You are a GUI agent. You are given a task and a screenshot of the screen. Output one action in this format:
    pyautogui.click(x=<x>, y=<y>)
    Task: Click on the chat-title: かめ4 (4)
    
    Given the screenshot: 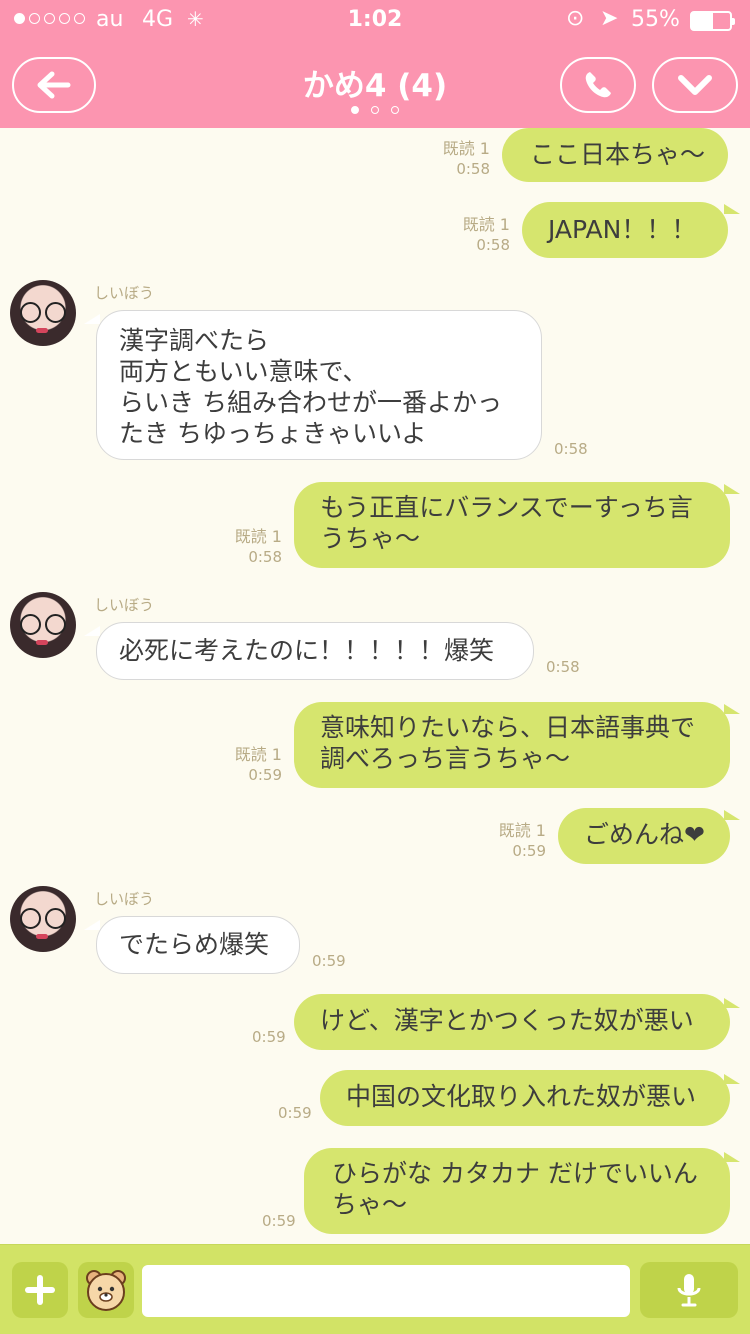 What is the action you would take?
    pyautogui.click(x=375, y=86)
    